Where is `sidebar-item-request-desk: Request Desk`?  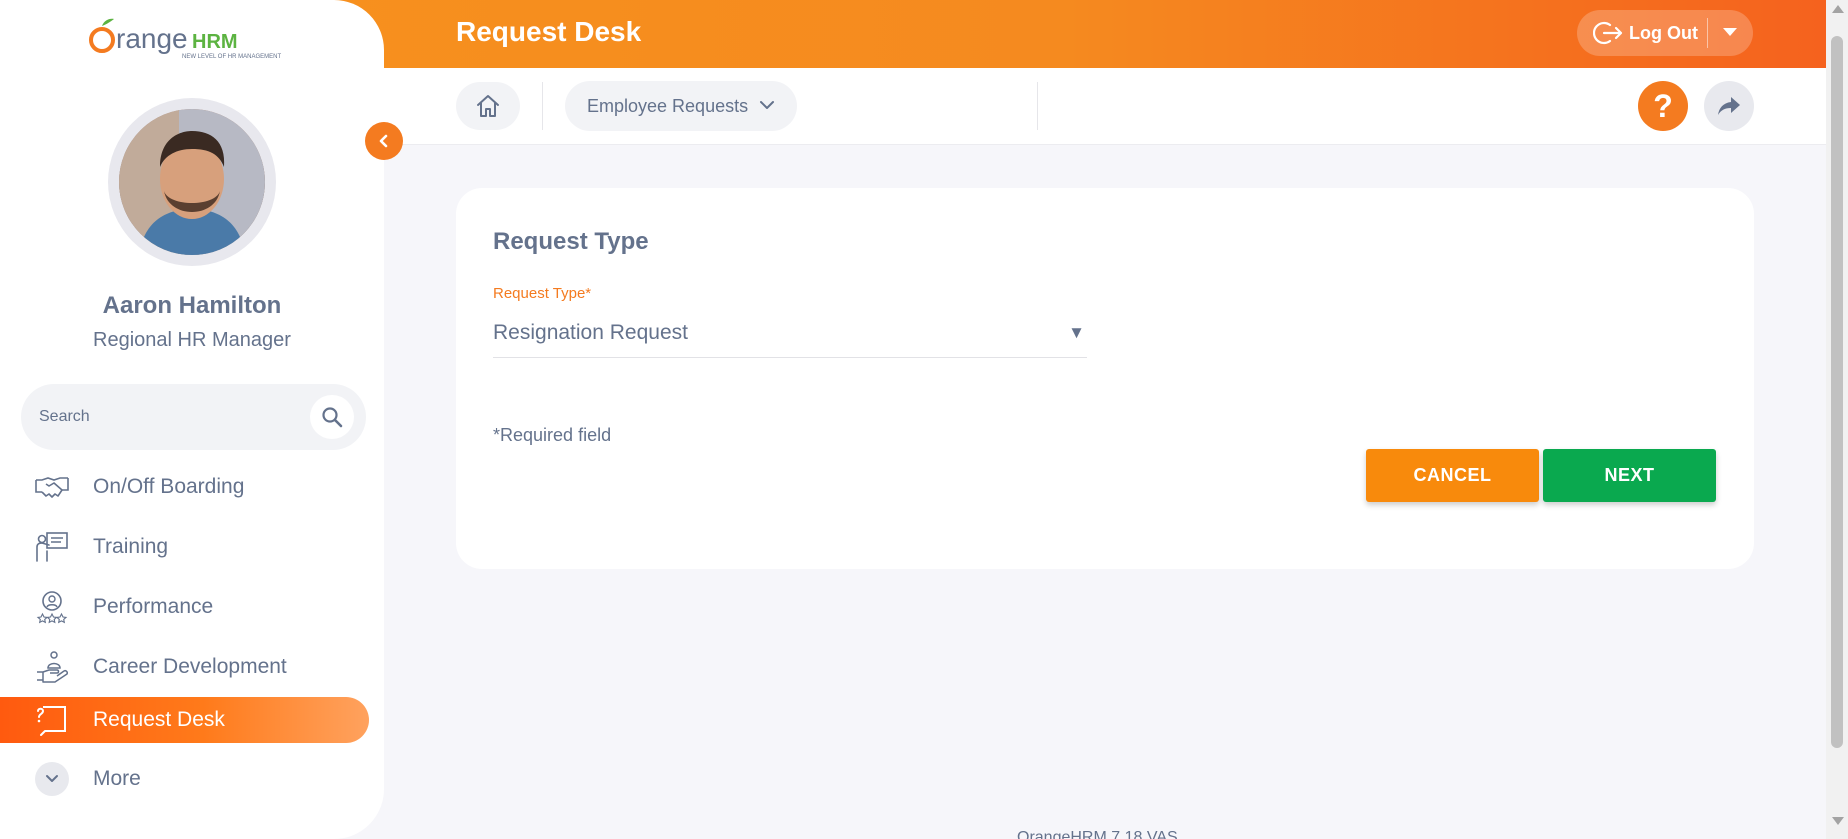 sidebar-item-request-desk: Request Desk is located at coordinates (184, 720).